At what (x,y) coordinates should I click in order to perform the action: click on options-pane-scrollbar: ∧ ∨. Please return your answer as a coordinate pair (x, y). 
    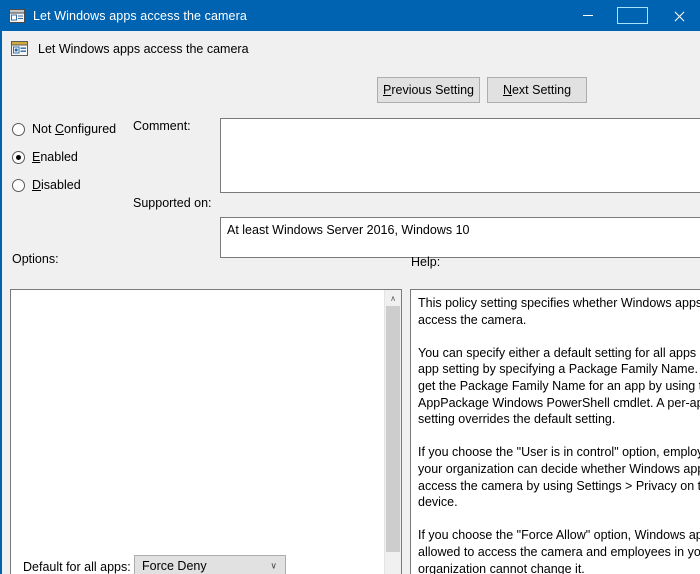
    Looking at the image, I should click on (392, 432).